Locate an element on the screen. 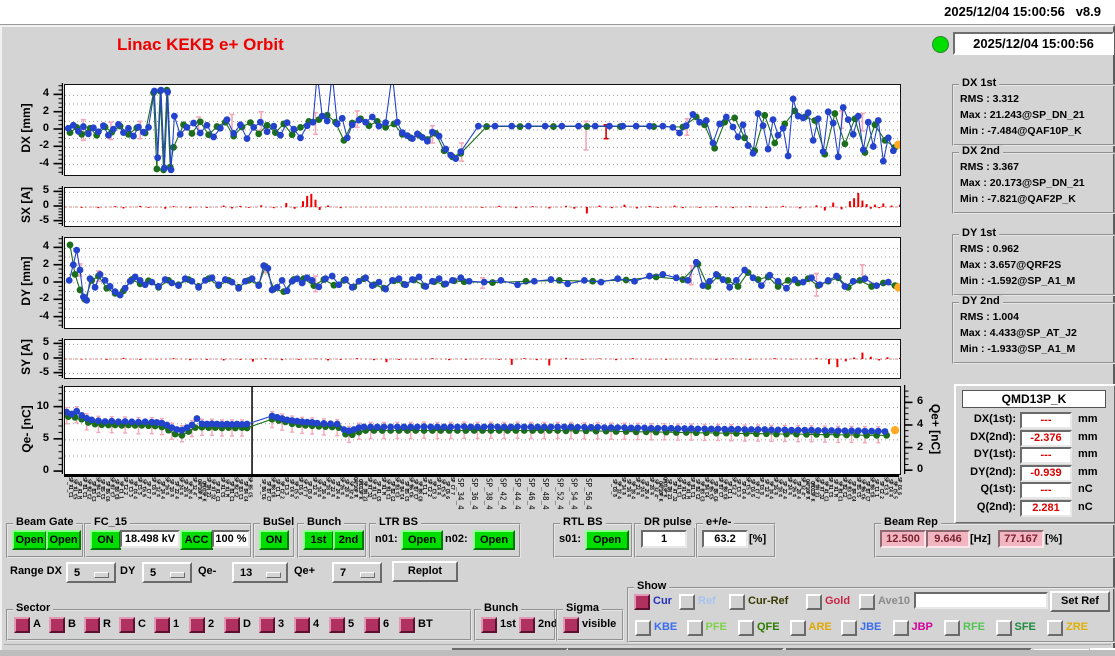 This screenshot has height=656, width=1115. sector-1-checkbox is located at coordinates (162, 625).